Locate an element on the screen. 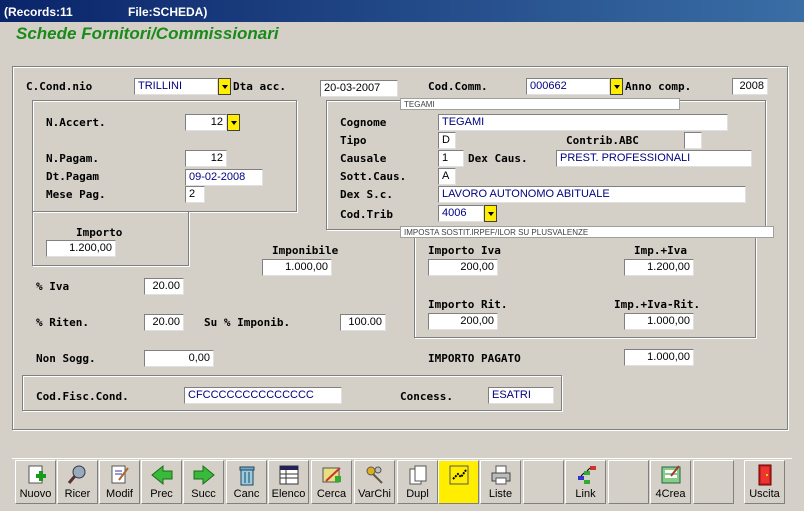 This screenshot has width=804, height=511. link-button: Link is located at coordinates (585, 482).